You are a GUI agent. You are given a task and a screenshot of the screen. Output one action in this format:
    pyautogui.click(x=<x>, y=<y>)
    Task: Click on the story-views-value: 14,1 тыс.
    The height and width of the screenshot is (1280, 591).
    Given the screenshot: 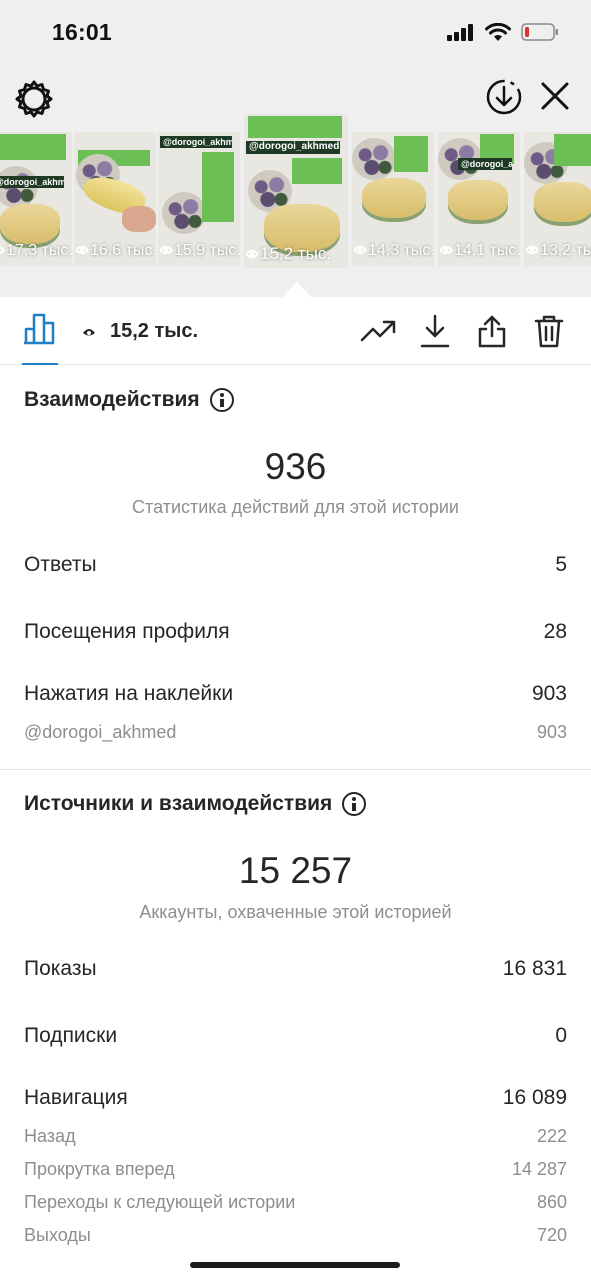 What is the action you would take?
    pyautogui.click(x=487, y=250)
    